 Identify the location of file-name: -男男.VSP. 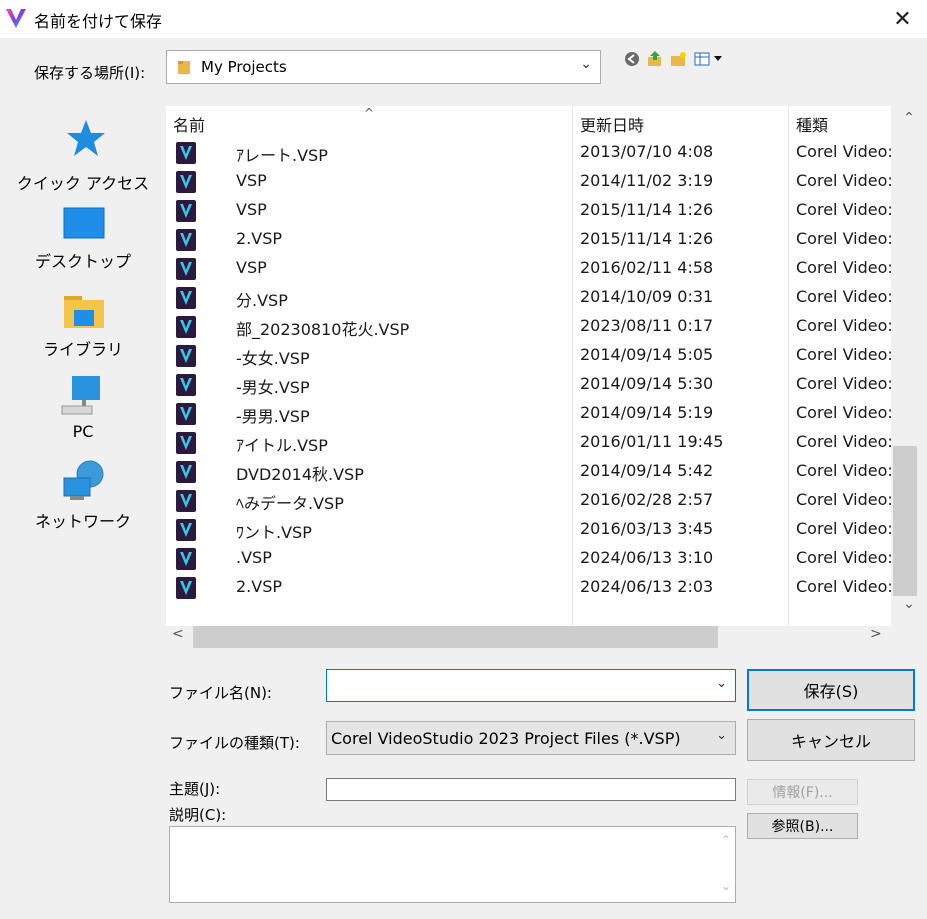
(273, 416).